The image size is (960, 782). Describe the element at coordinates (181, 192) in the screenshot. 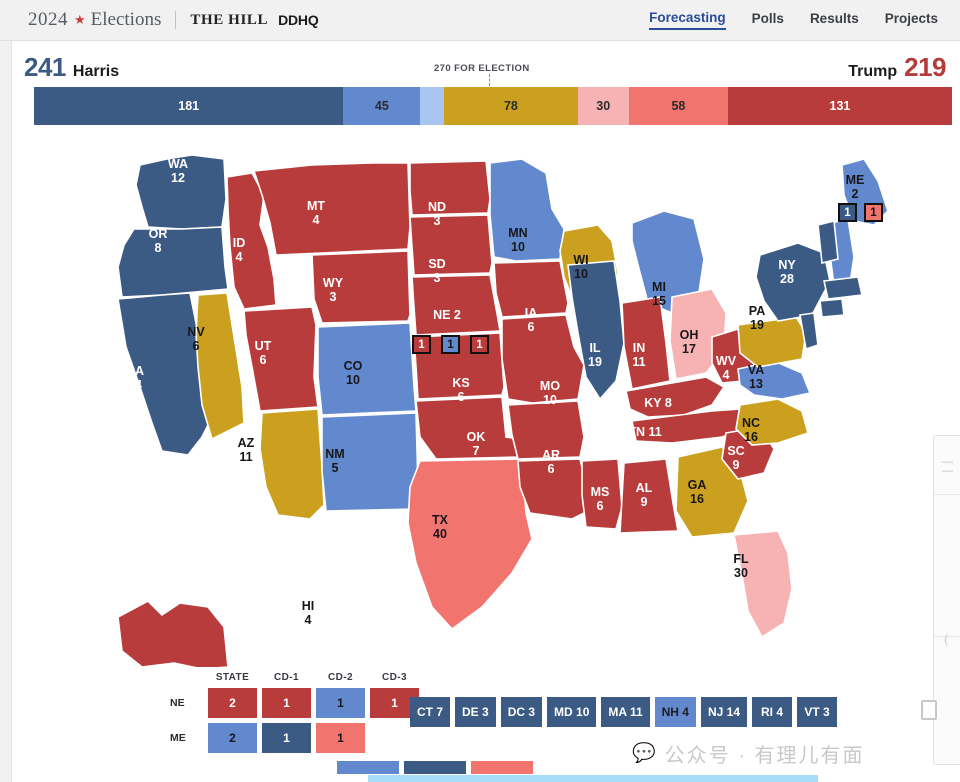

I see `state-wa` at that location.